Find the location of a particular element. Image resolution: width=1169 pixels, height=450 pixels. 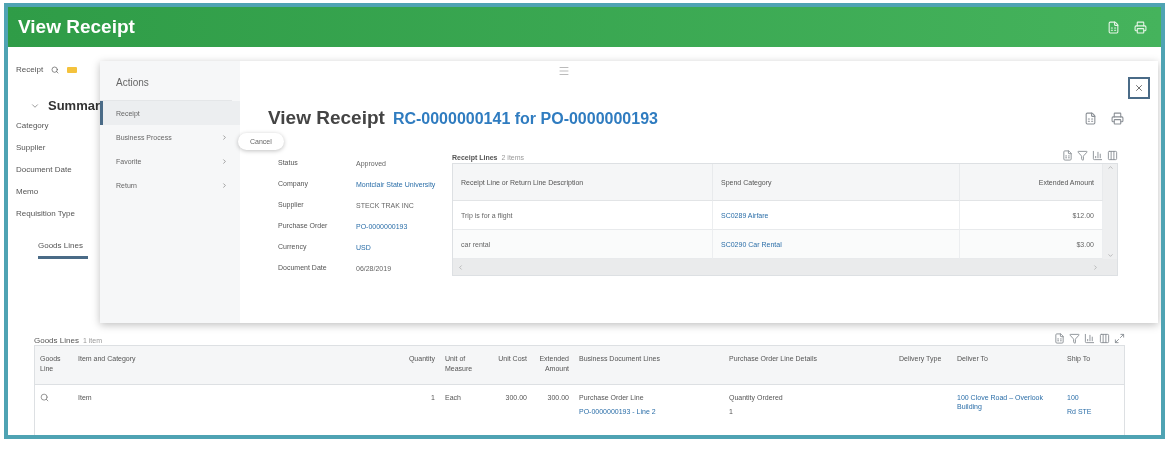

field-label: Memo is located at coordinates (27, 192).